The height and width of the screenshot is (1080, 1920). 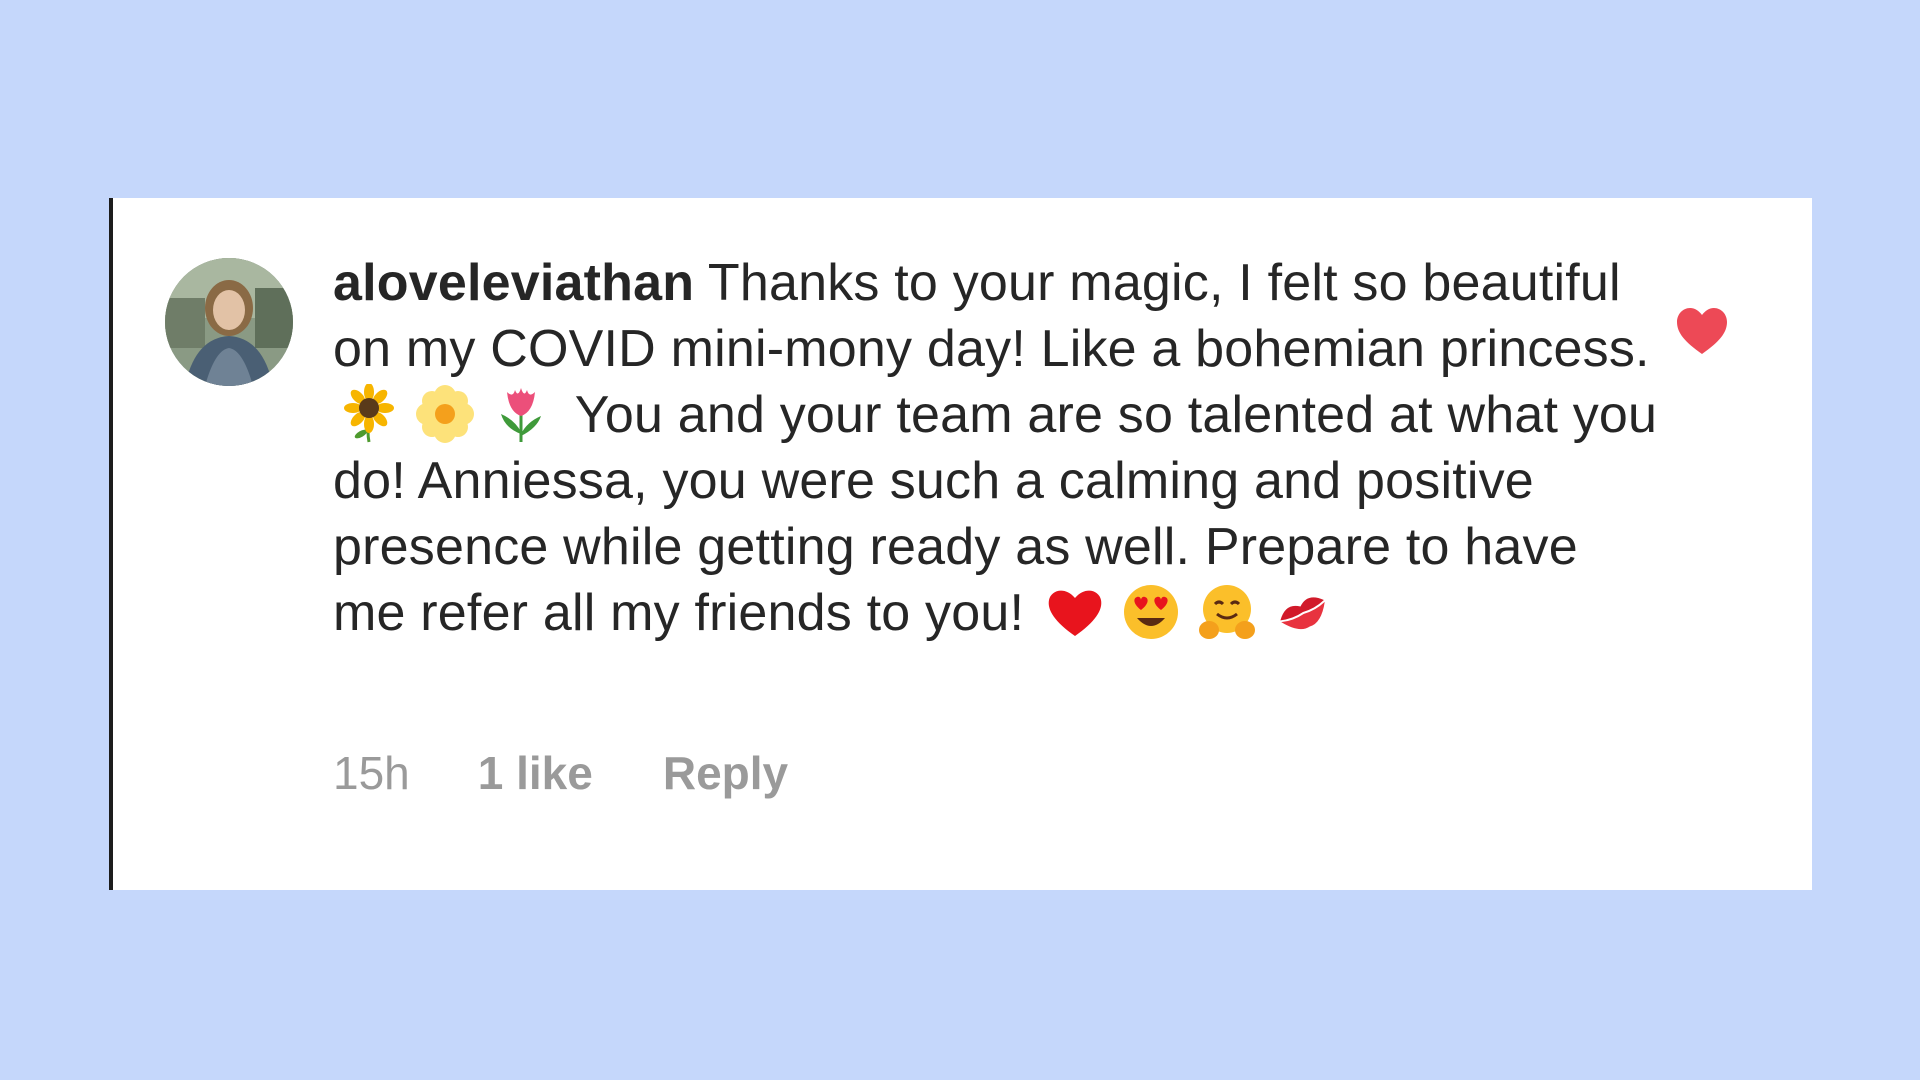 What do you see at coordinates (725, 773) in the screenshot?
I see `reply-button: Reply` at bounding box center [725, 773].